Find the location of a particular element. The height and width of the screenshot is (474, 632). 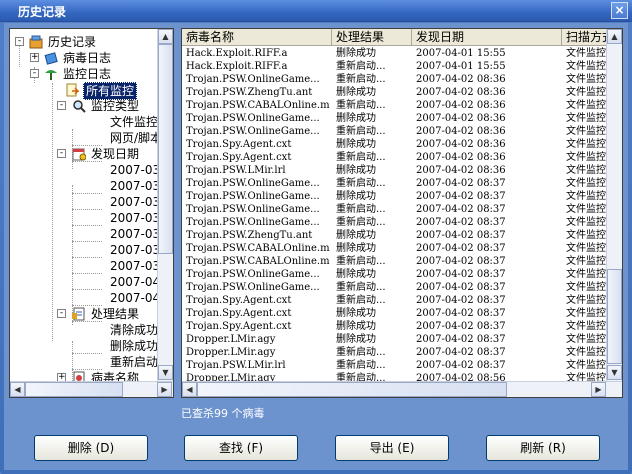

column-header-virus-name: 病毒名称 is located at coordinates (257, 37).